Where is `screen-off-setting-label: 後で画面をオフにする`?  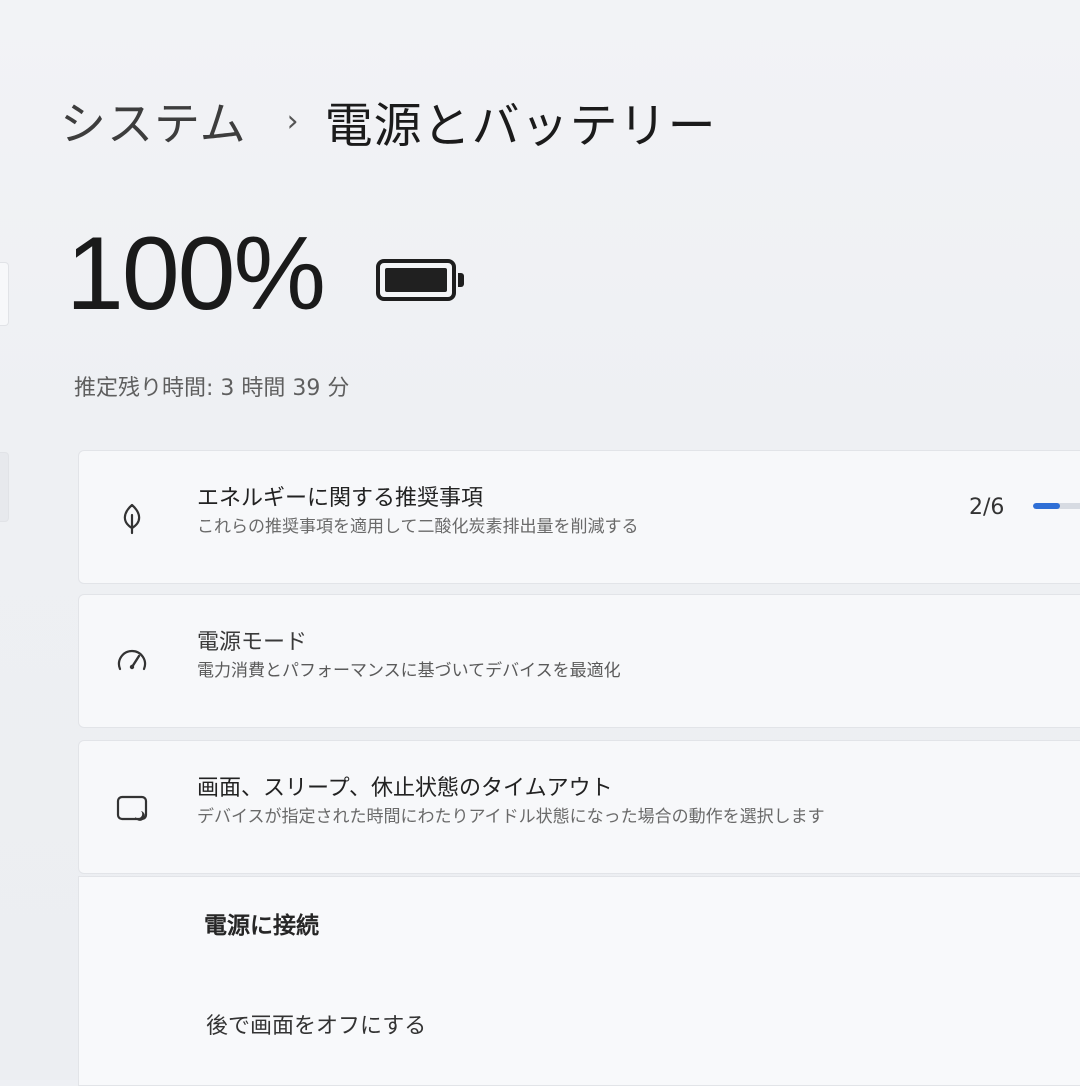 screen-off-setting-label: 後で画面をオフにする is located at coordinates (316, 1026).